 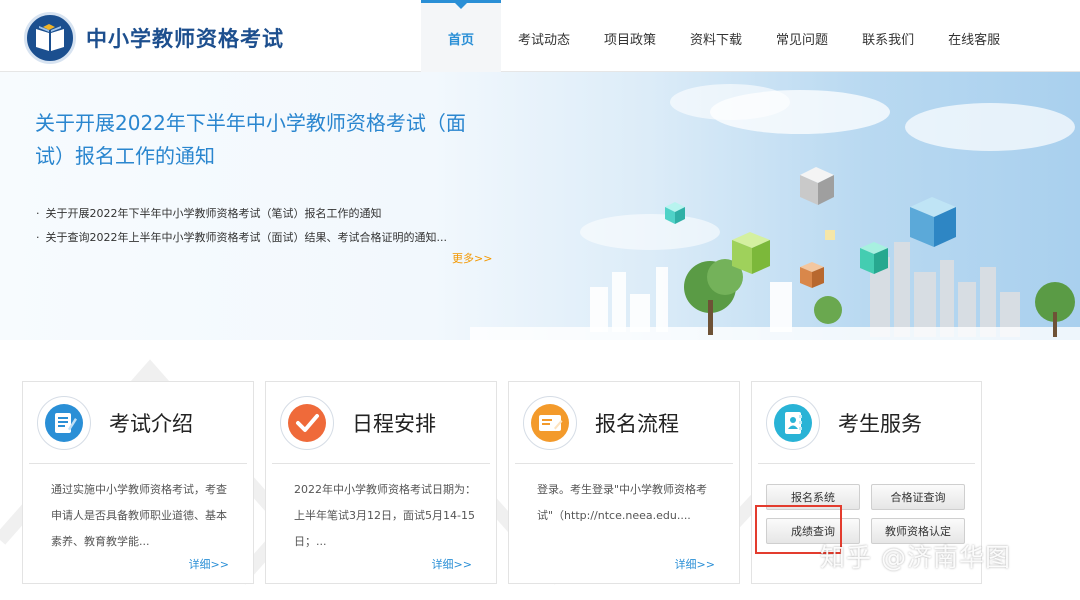 I want to click on nav-policy: 项目政策, so click(x=630, y=36).